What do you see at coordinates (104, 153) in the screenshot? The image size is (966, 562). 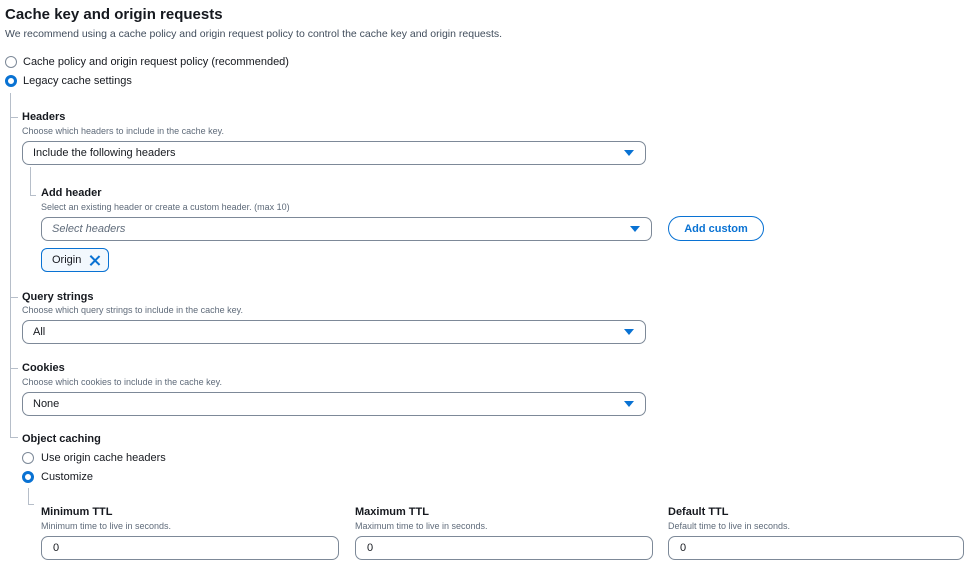 I see `headers-select-value: Include the following headers` at bounding box center [104, 153].